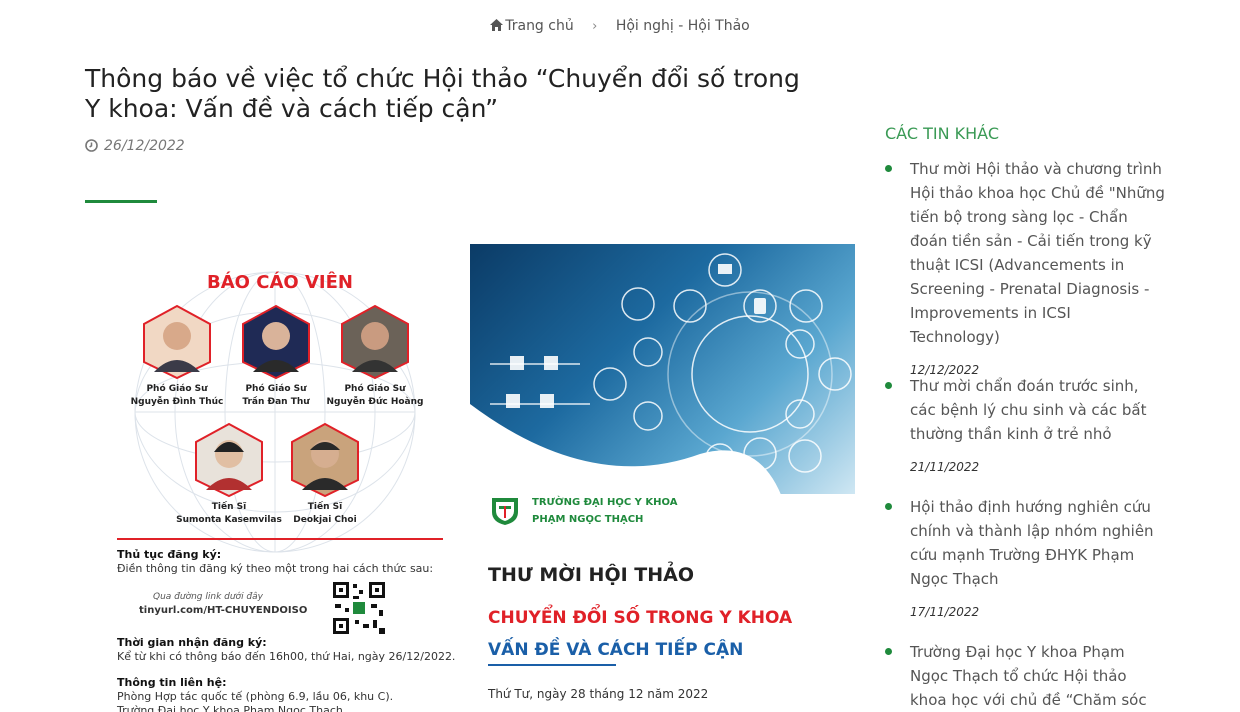 The width and height of the screenshot is (1240, 712). Describe the element at coordinates (375, 402) in the screenshot. I see `speaker-name: Nguyễn Đức Hoàng` at that location.